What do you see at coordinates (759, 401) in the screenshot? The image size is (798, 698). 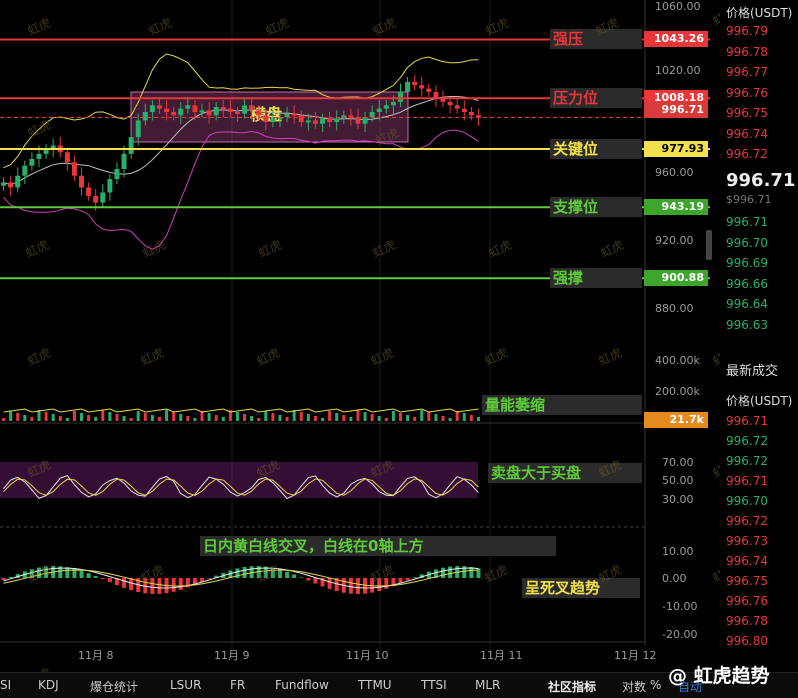 I see `trades-header: 价格(USDT)` at bounding box center [759, 401].